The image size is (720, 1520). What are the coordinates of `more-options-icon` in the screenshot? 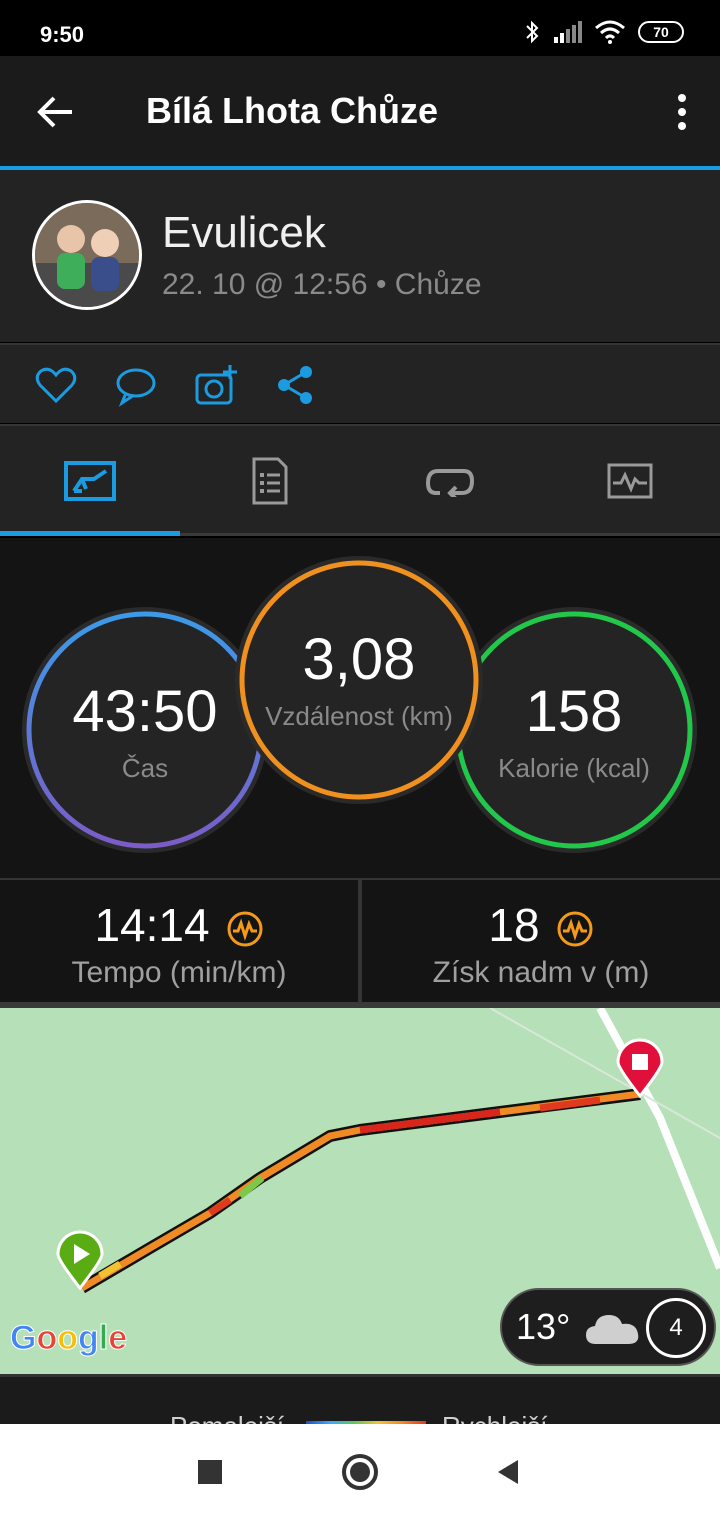 It's located at (682, 112).